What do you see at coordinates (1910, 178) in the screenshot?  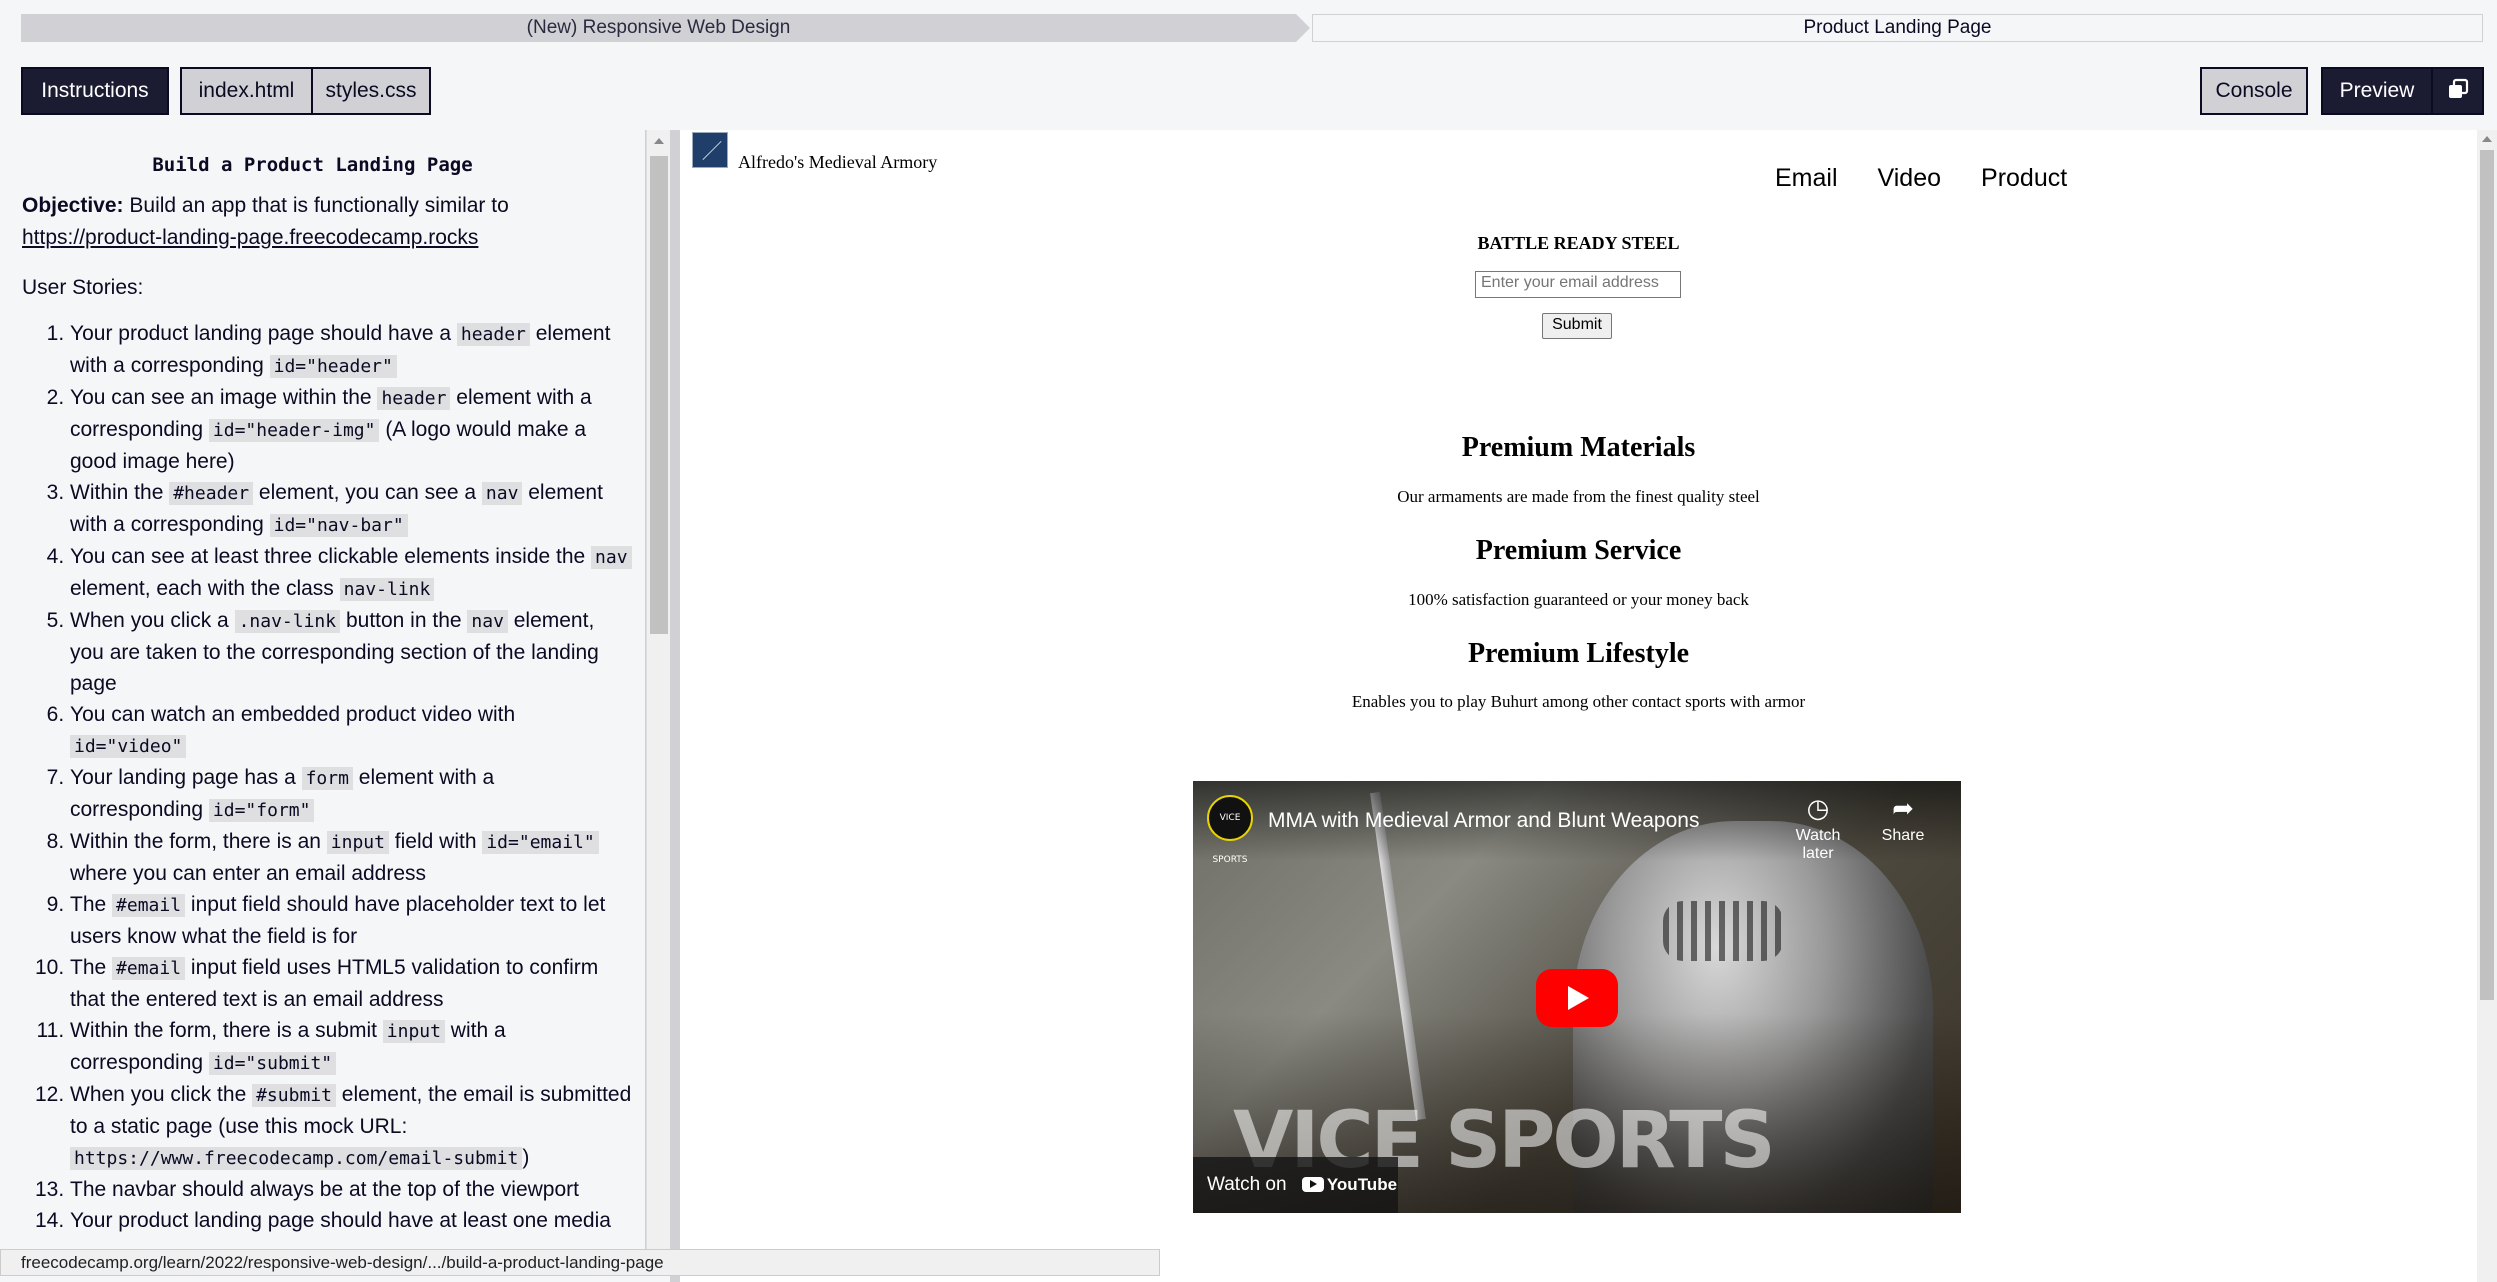 I see `nav-link-video: Video` at bounding box center [1910, 178].